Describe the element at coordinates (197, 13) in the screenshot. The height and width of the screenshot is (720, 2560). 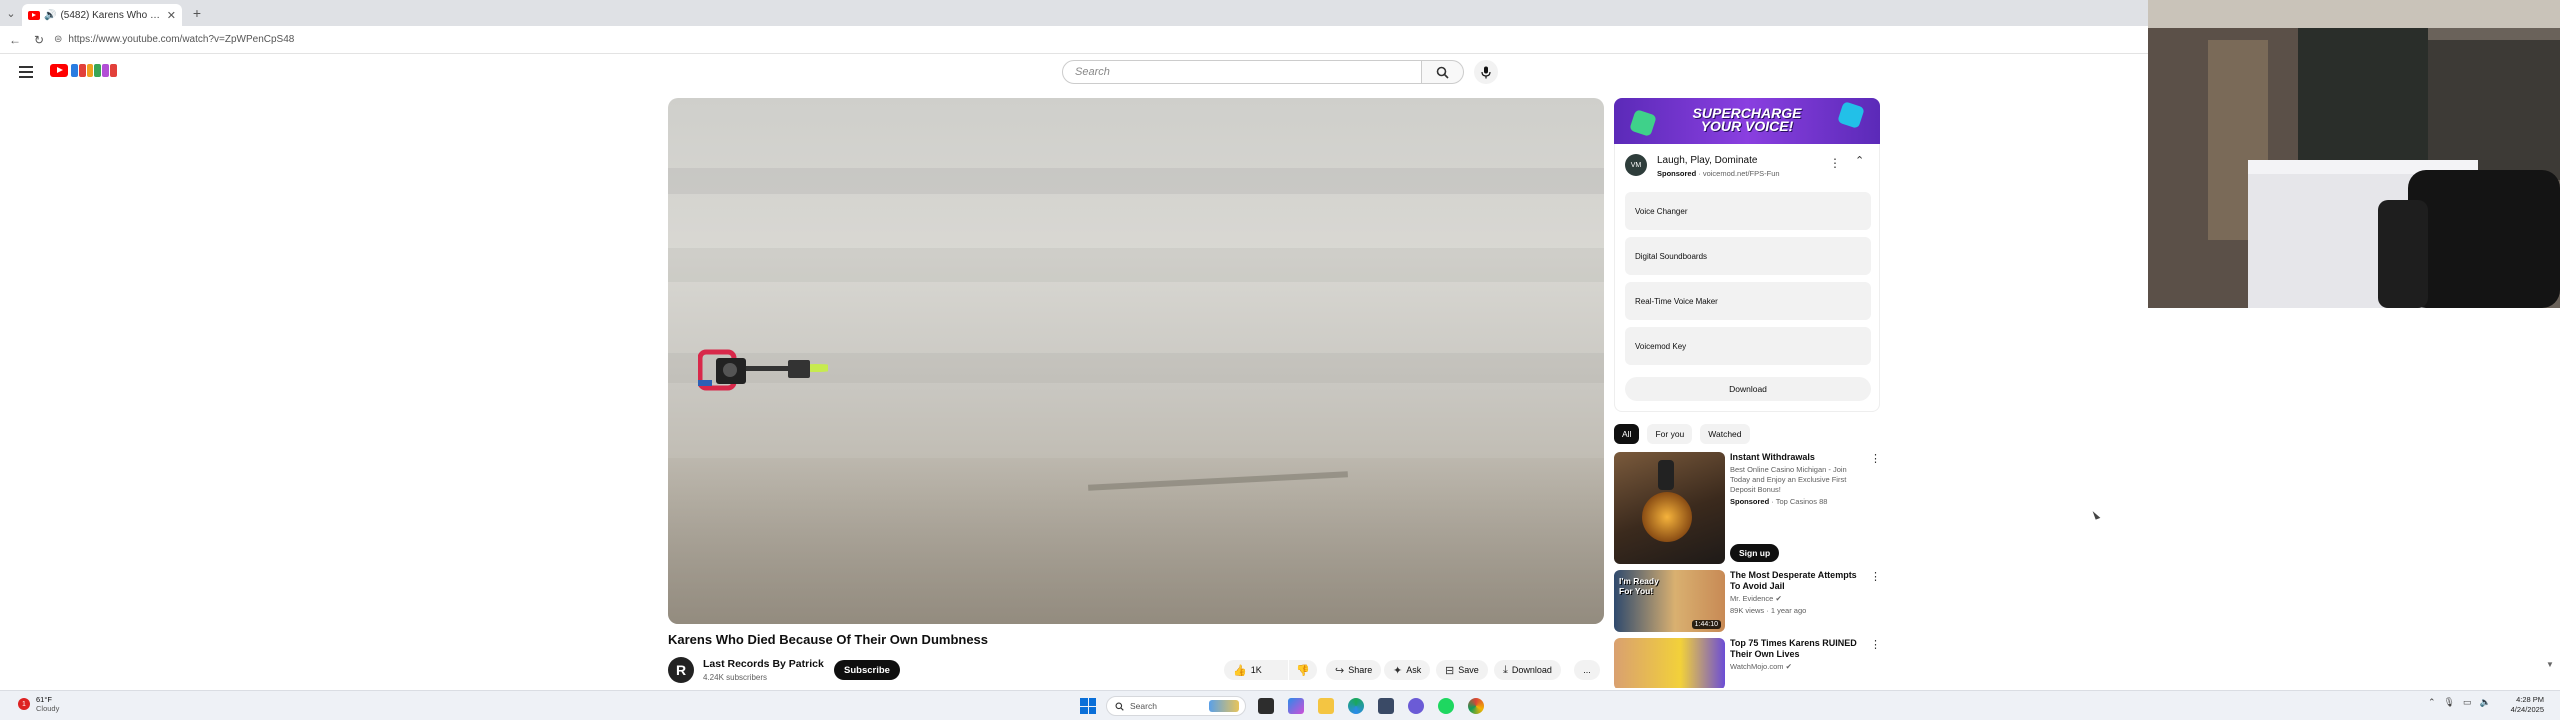
I see `new-tab-button: +` at that location.